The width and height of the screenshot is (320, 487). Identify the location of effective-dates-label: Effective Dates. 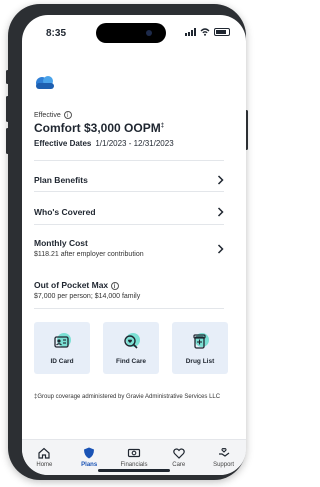
(63, 143).